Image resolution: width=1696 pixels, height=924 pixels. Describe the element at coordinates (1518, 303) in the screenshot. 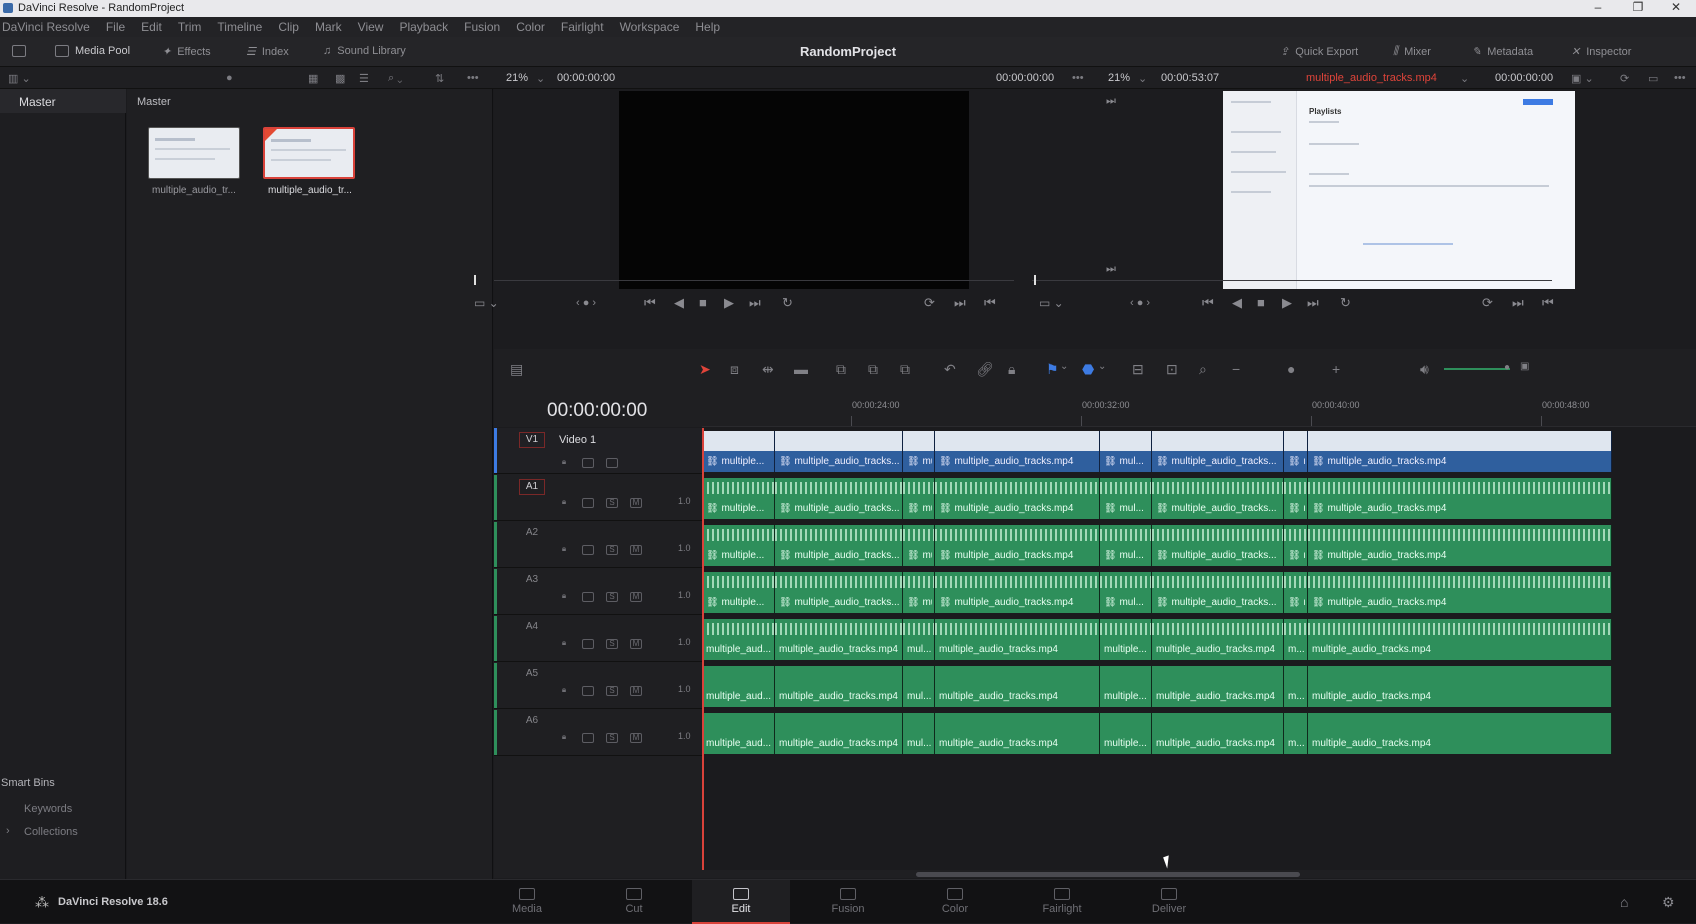

I see `timeline-mark-in-icon: ⏭` at that location.